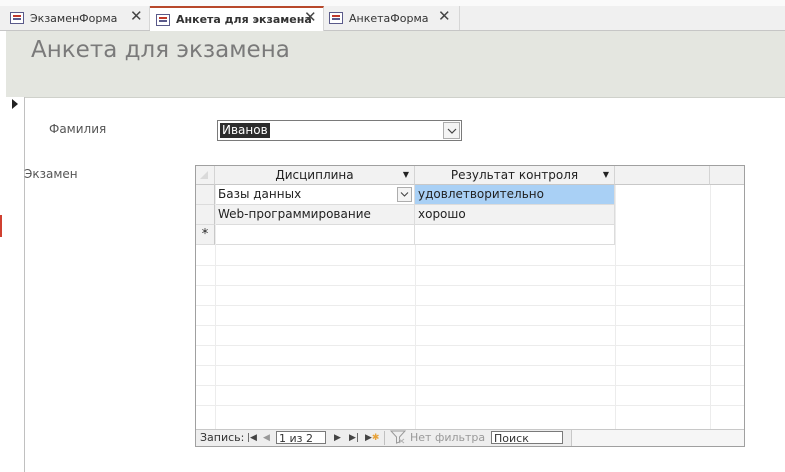 The height and width of the screenshot is (472, 785). What do you see at coordinates (266, 438) in the screenshot?
I see `previous-record-button: ◀` at bounding box center [266, 438].